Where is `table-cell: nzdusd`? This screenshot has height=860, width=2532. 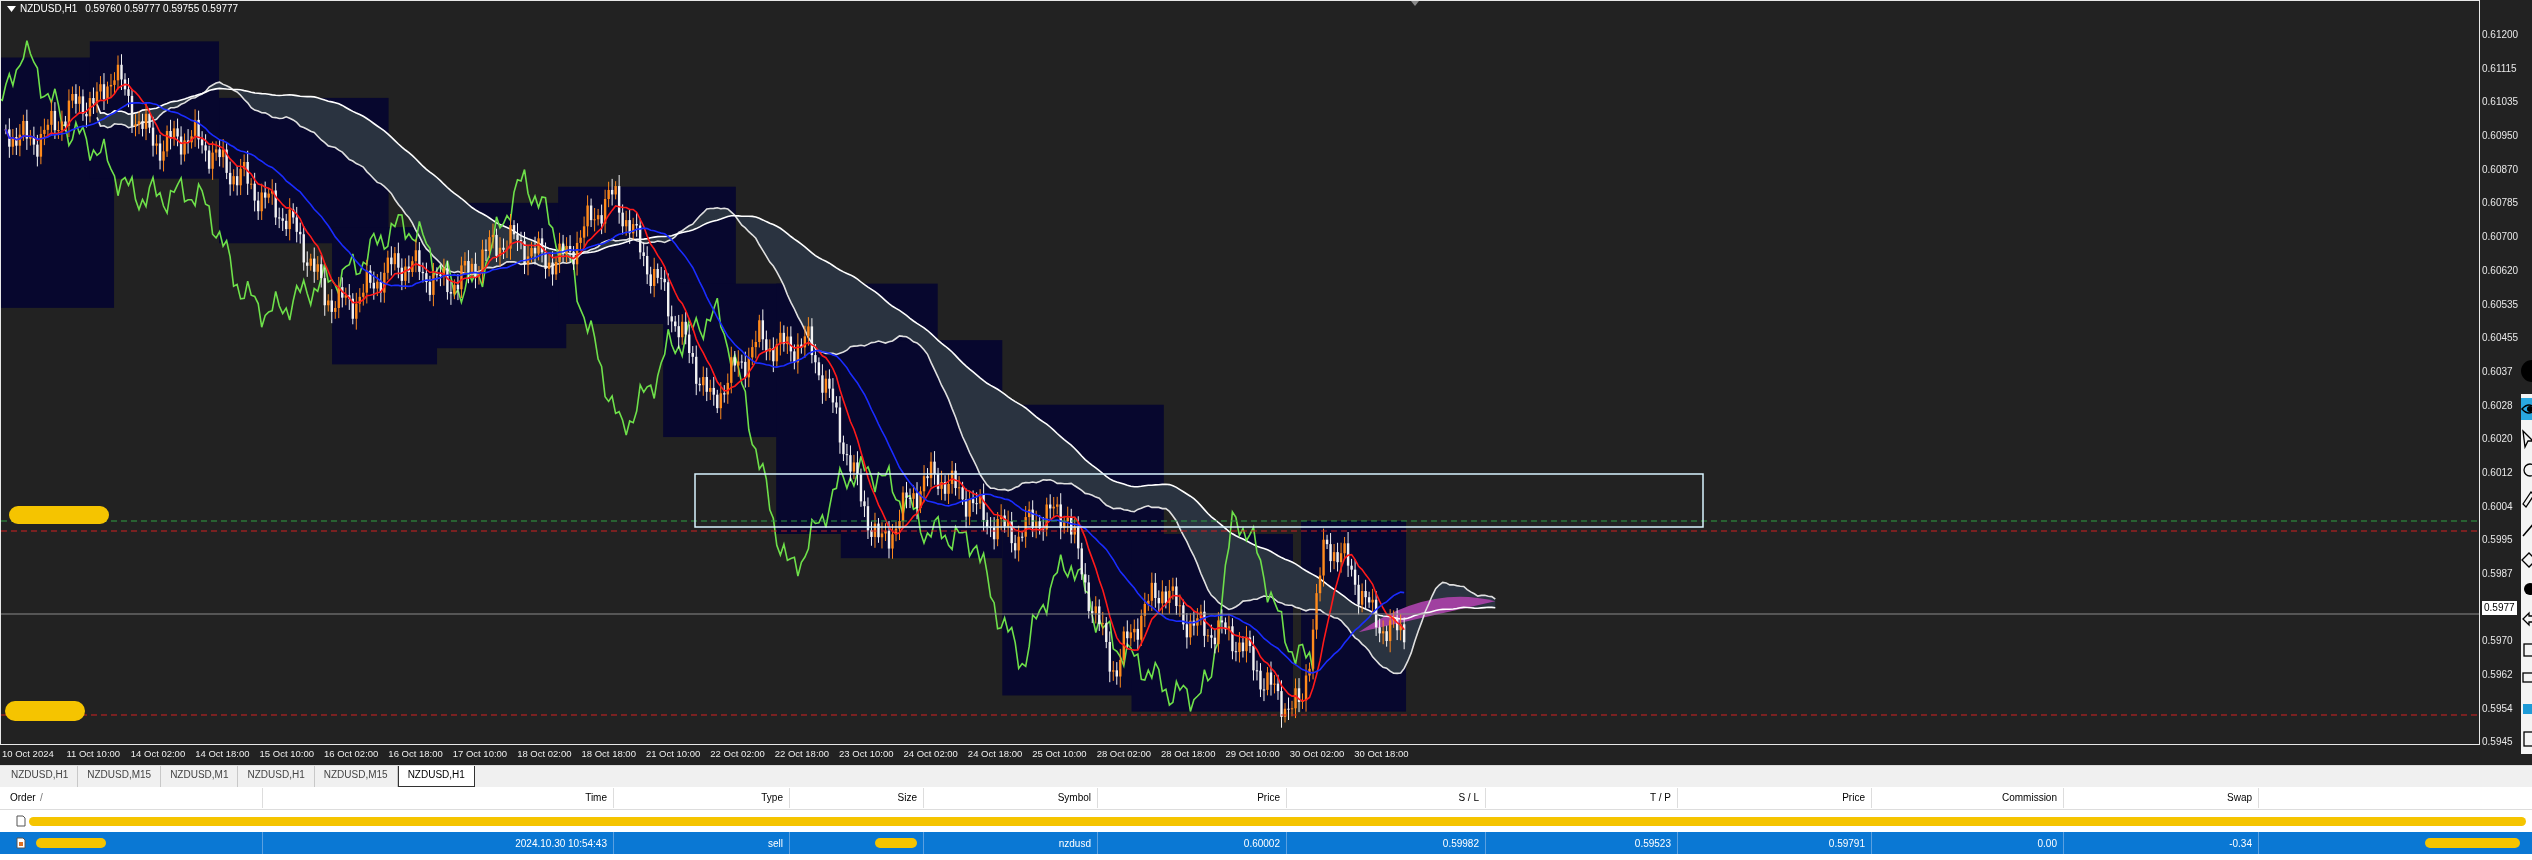
table-cell: nzdusd is located at coordinates (1074, 843).